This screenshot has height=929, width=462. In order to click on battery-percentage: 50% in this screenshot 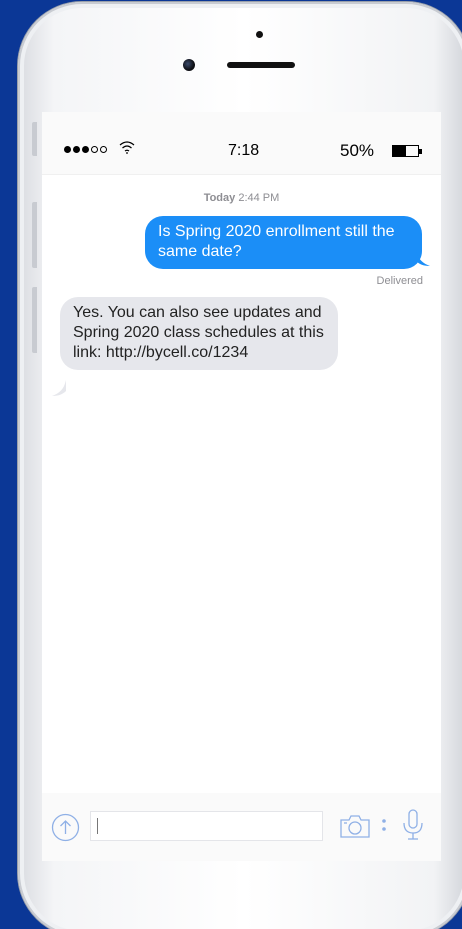, I will do `click(357, 150)`.